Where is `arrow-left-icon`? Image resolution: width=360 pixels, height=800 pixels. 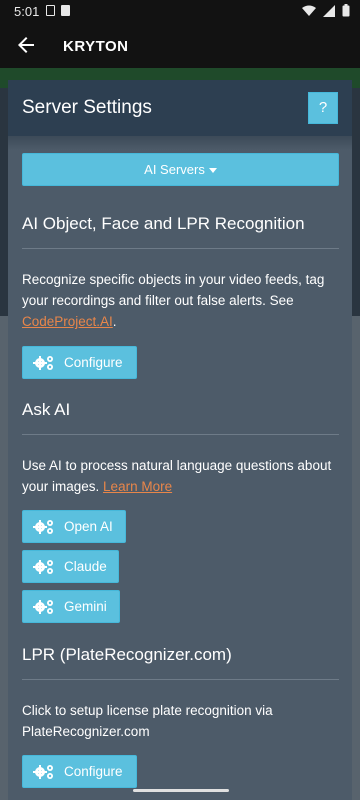 arrow-left-icon is located at coordinates (26, 45).